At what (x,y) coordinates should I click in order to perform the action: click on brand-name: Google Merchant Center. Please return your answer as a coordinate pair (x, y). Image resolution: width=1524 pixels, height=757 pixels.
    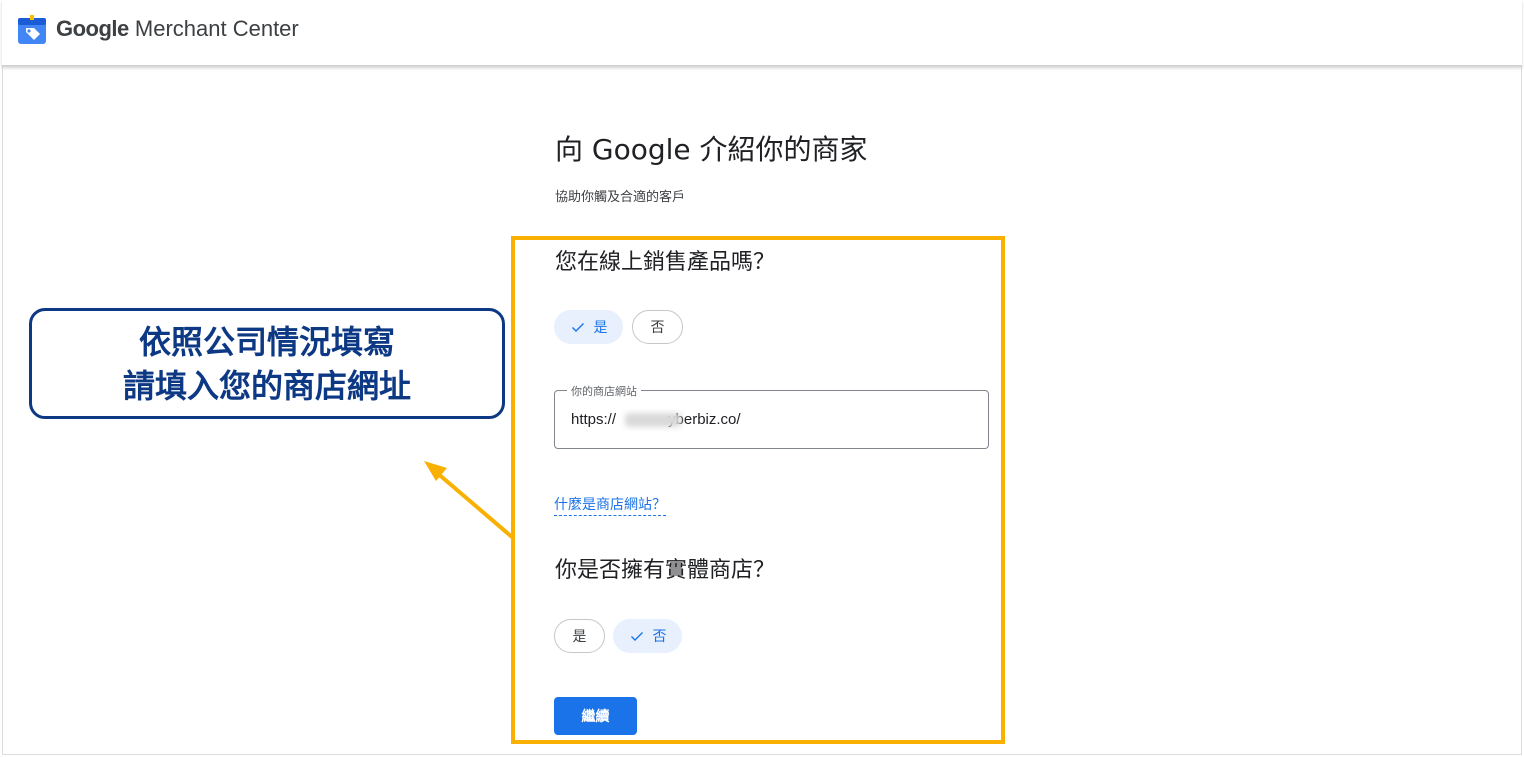
    Looking at the image, I should click on (177, 29).